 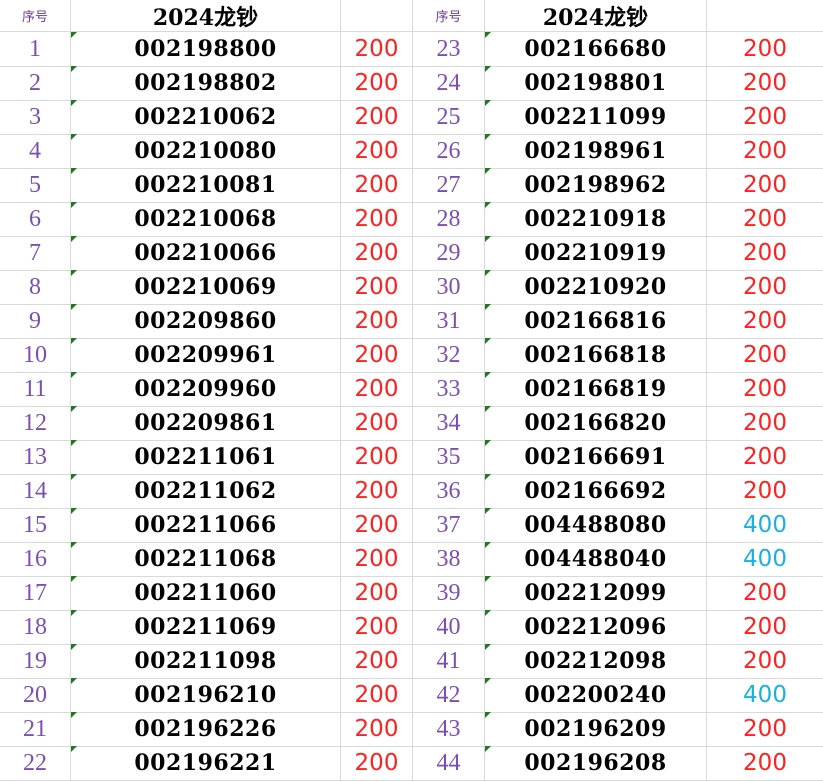 What do you see at coordinates (596, 593) in the screenshot?
I see `serial-cell-right: 002212099` at bounding box center [596, 593].